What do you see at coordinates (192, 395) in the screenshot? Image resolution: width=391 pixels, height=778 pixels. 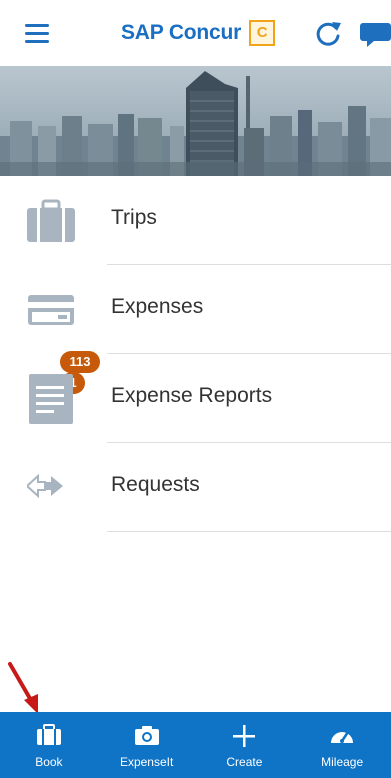 I see `menu-label-expense-reports: Expense Reports` at bounding box center [192, 395].